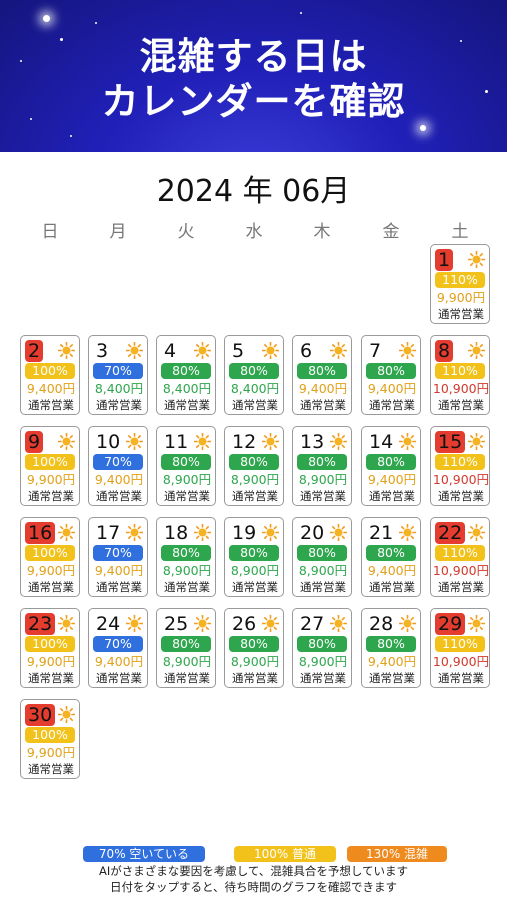 The image size is (507, 900). I want to click on calendar-day-cell: 22 110% 10,900円 通常営業, so click(460, 557).